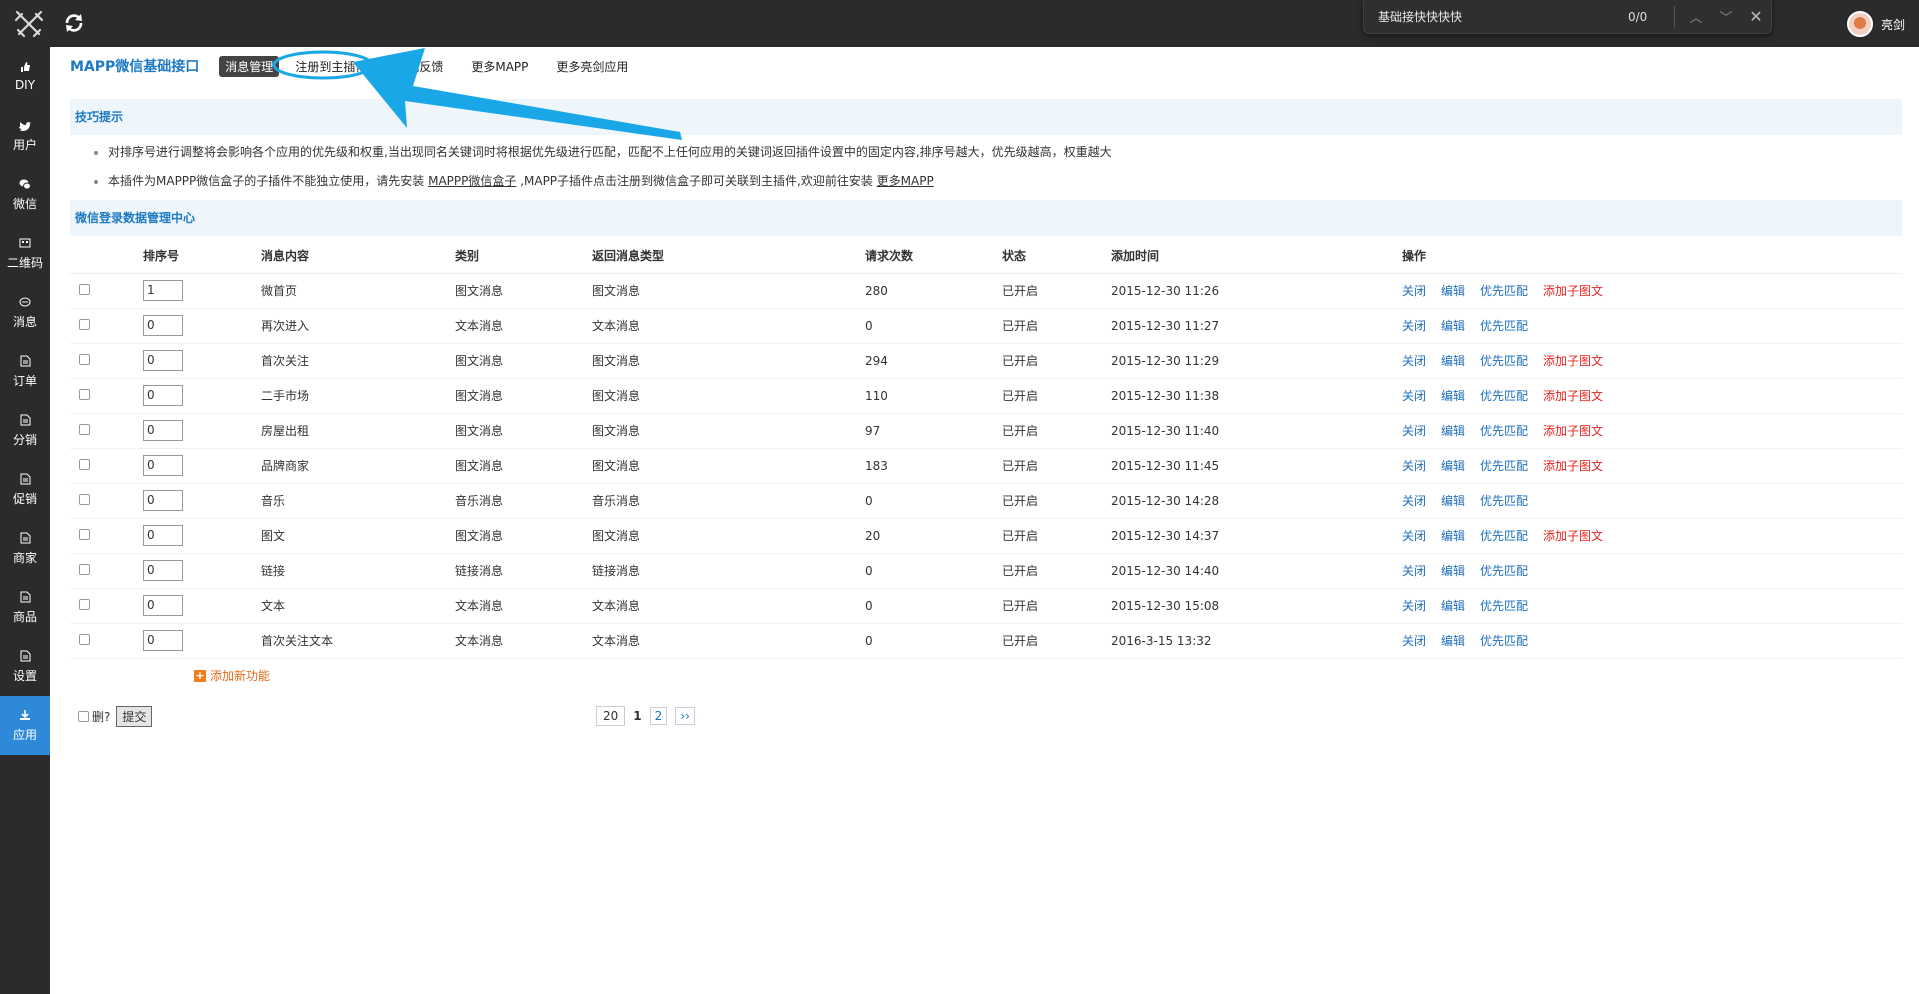 Image resolution: width=1919 pixels, height=994 pixels. Describe the element at coordinates (163, 290) in the screenshot. I see `order-input: 1` at that location.